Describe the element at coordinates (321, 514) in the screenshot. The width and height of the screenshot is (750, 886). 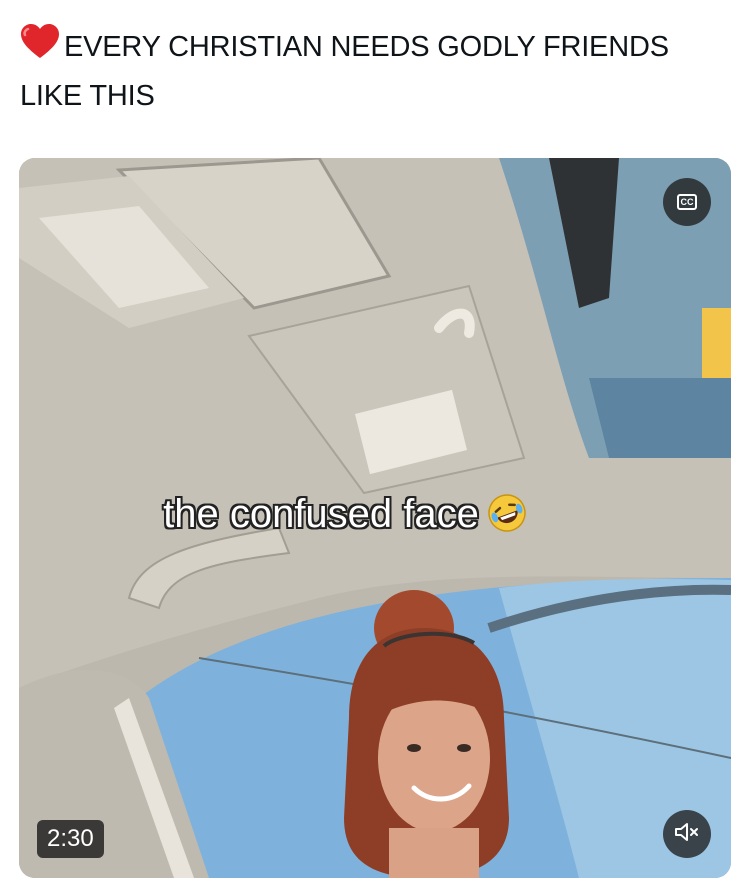
I see `caption-text: the confused face` at that location.